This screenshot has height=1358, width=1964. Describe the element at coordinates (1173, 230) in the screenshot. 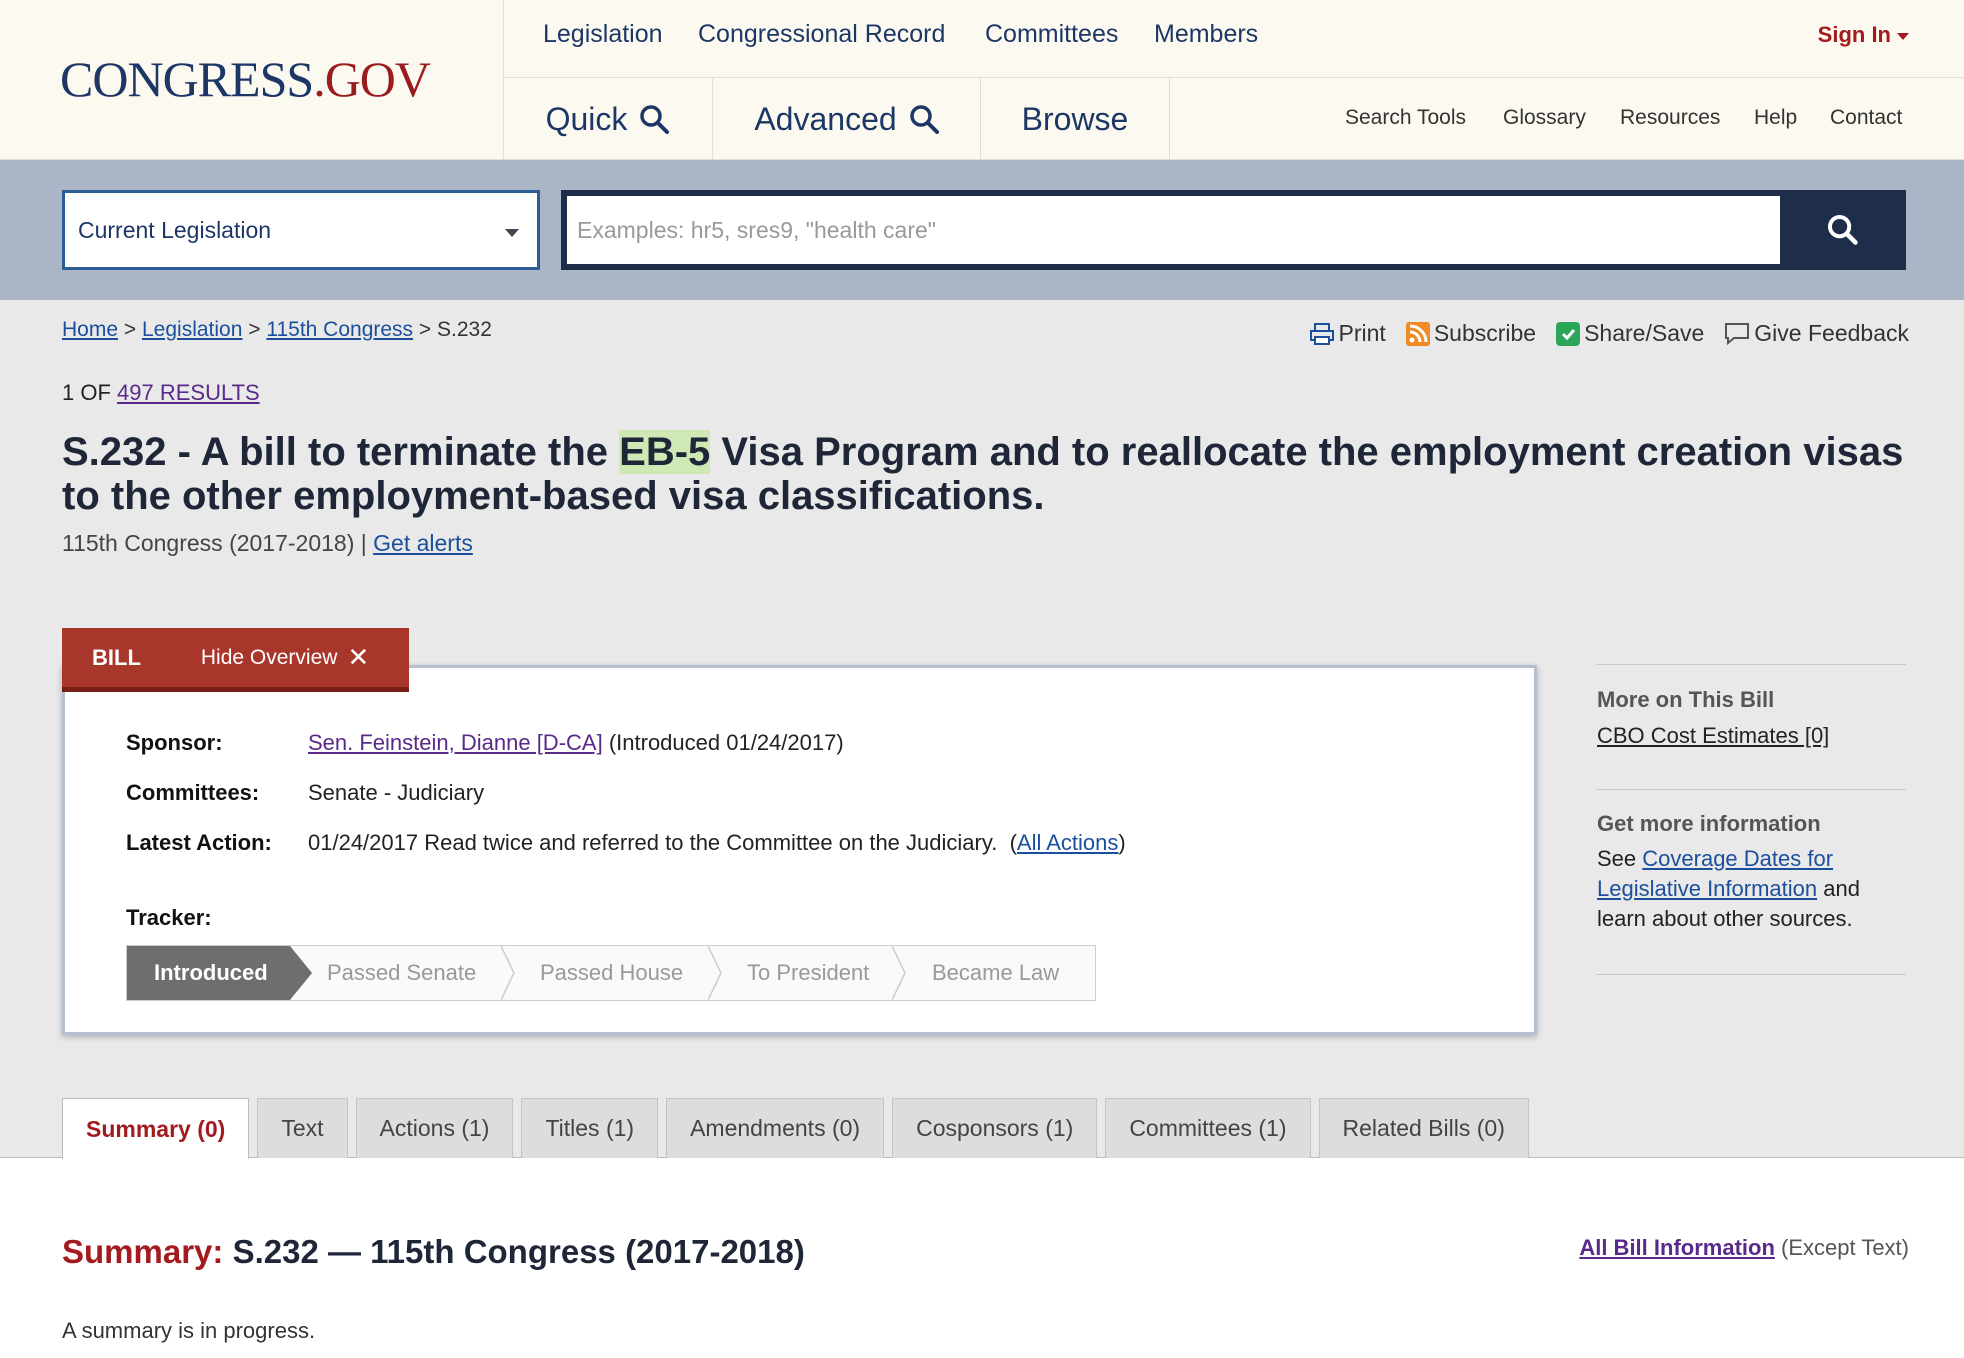

I see `search-input` at that location.